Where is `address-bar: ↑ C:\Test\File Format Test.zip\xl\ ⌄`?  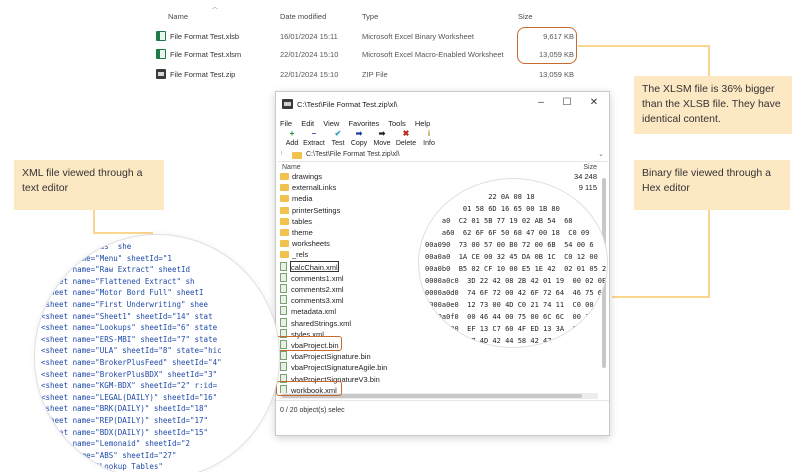
address-bar: ↑ C:\Test\File Format Test.zip\xl\ ⌄ is located at coordinates (443, 156).